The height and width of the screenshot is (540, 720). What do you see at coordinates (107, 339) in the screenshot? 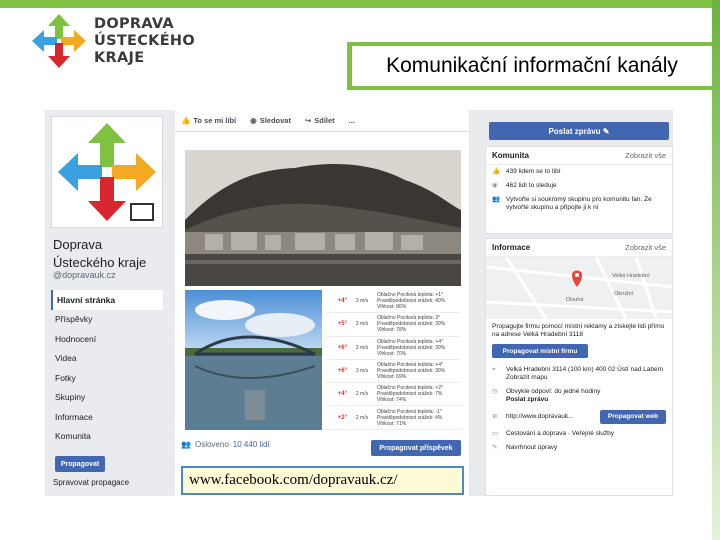
I see `nav-item-reviews: Hodnocení` at bounding box center [107, 339].